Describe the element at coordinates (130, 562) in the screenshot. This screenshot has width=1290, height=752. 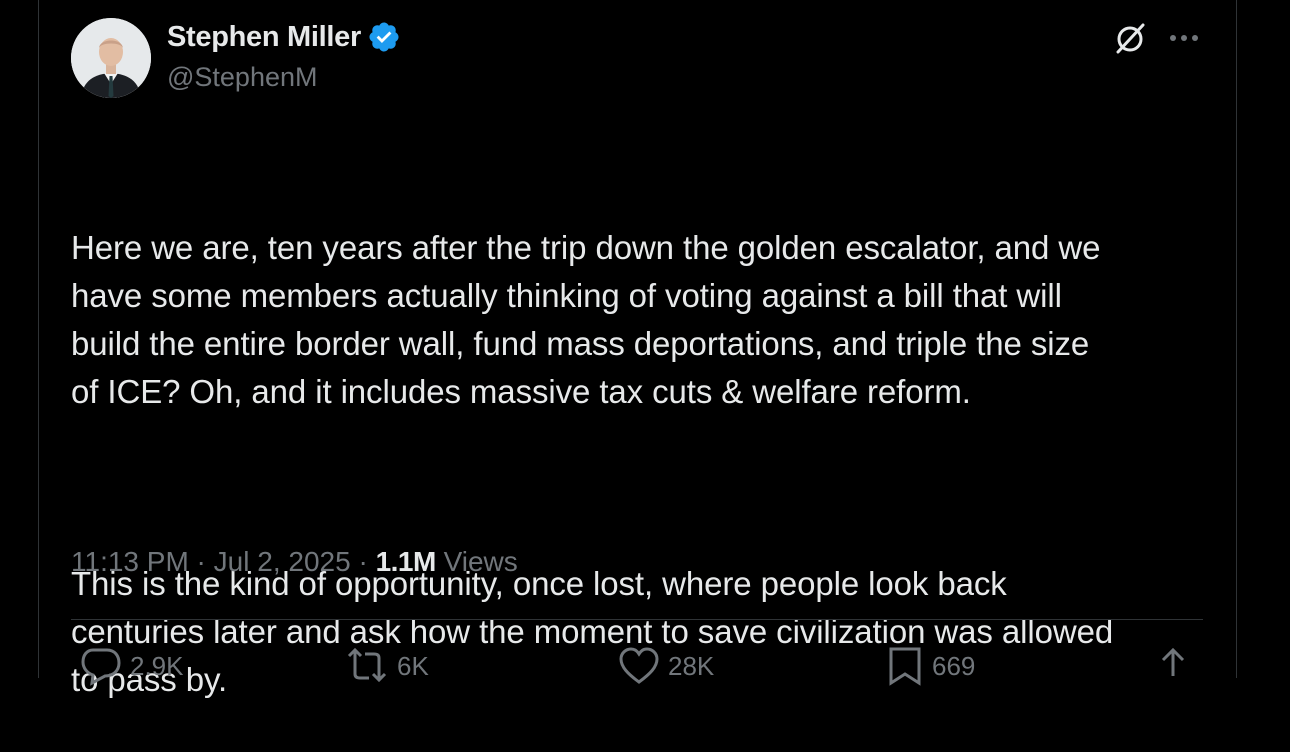
I see `tweet-time: 11:13 PM` at that location.